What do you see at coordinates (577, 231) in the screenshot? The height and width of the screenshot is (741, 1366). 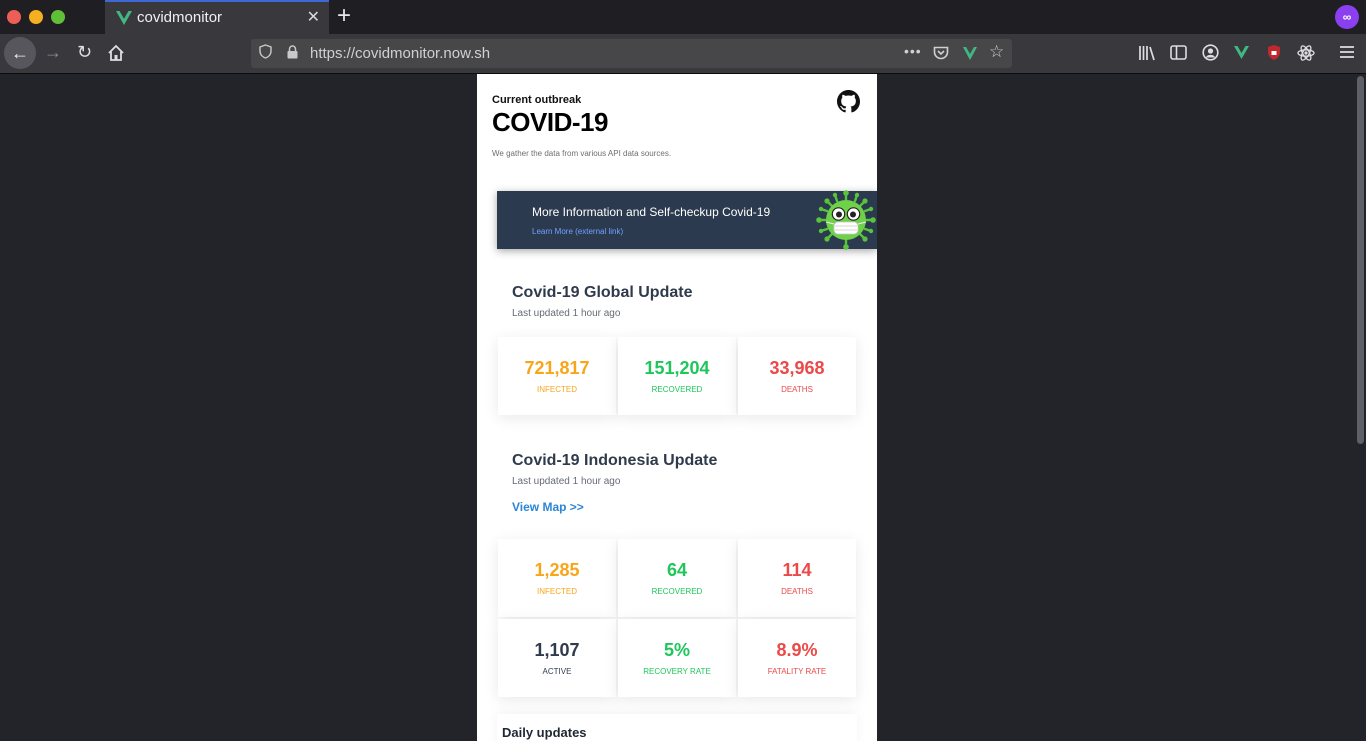 I see `learn-more-link: Learn More (external link)` at bounding box center [577, 231].